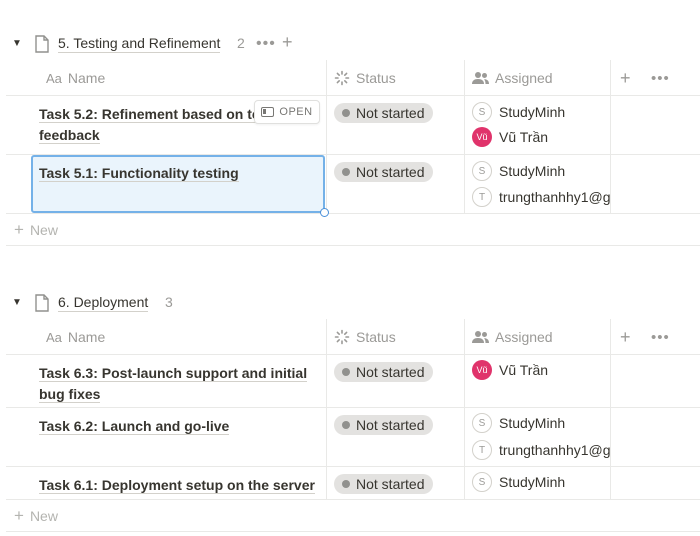 The width and height of the screenshot is (700, 536). I want to click on group-title: 6. Deployment, so click(103, 303).